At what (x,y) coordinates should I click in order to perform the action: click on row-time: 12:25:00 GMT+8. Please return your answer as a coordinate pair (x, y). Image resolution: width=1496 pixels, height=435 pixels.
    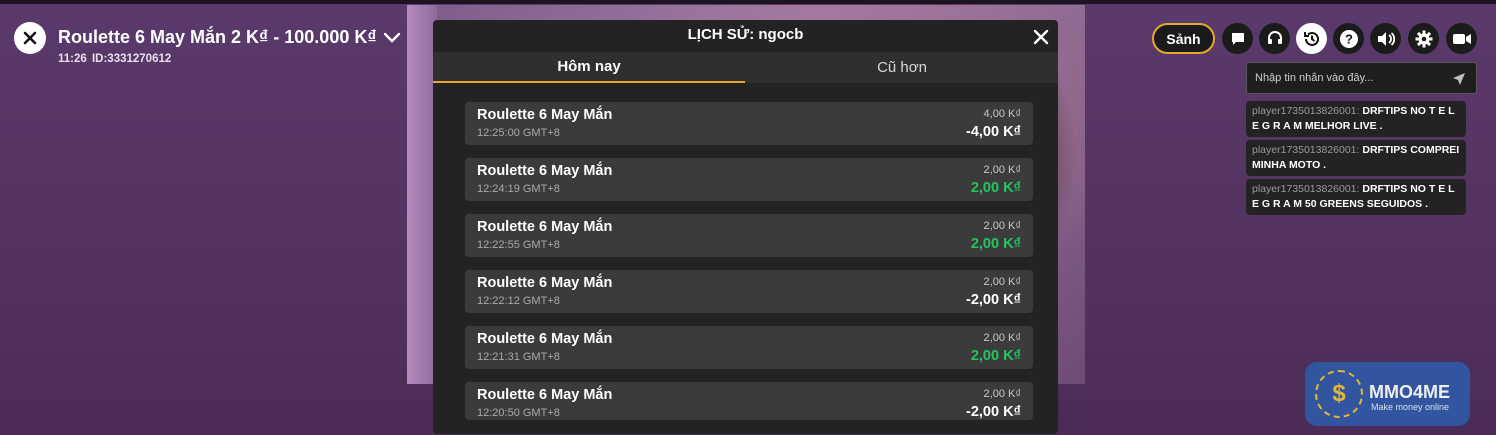
    Looking at the image, I should click on (518, 133).